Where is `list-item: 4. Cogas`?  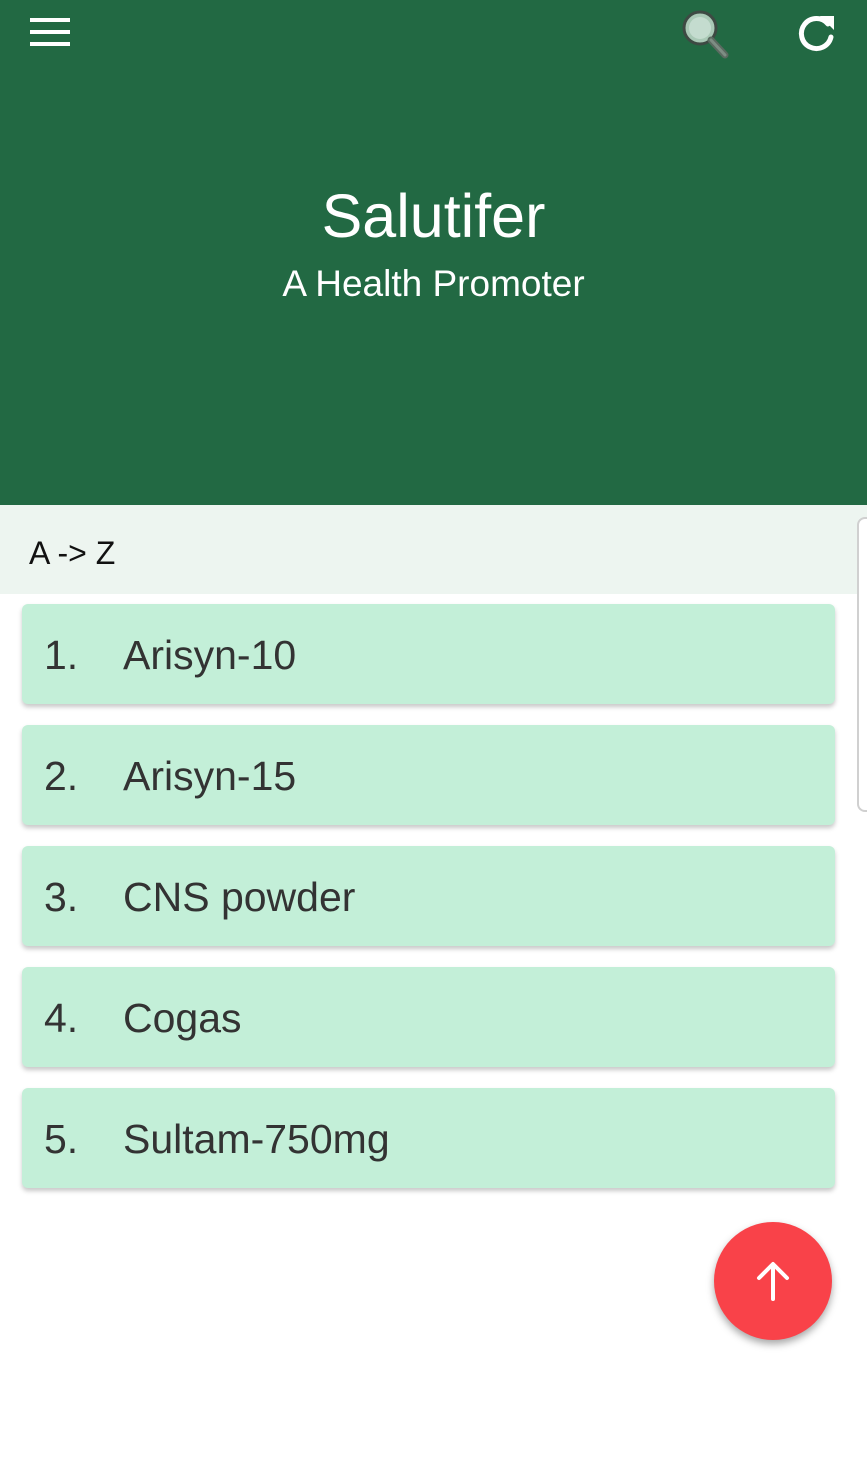 list-item: 4. Cogas is located at coordinates (428, 1017).